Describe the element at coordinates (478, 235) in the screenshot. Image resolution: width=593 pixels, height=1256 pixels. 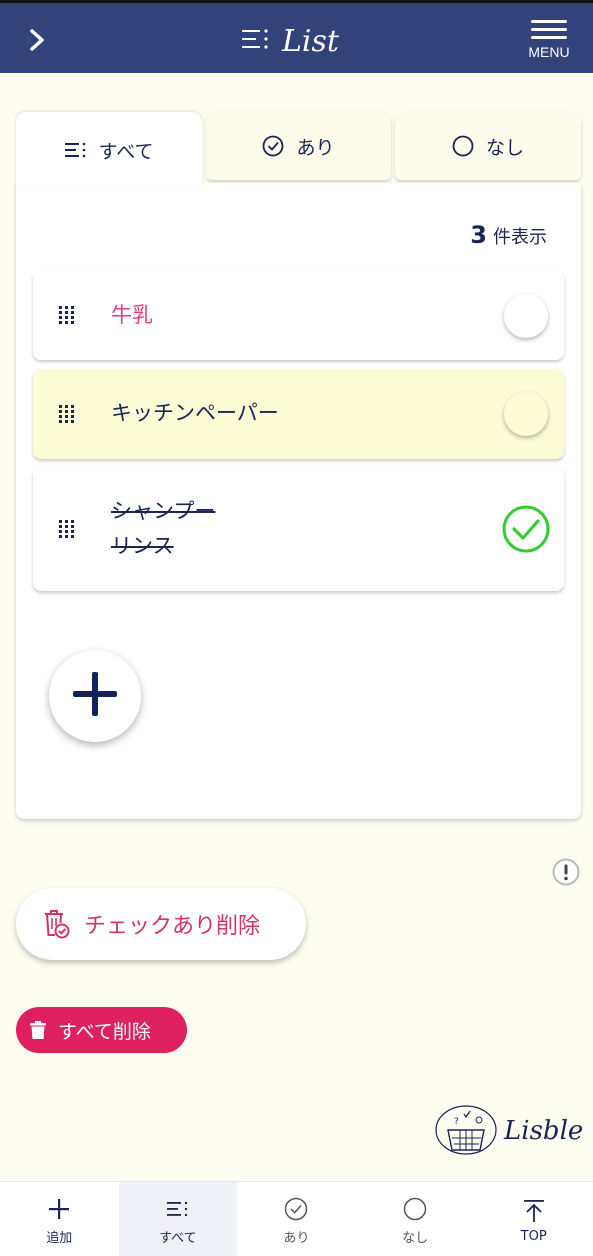
I see `item-count-number: 3` at that location.